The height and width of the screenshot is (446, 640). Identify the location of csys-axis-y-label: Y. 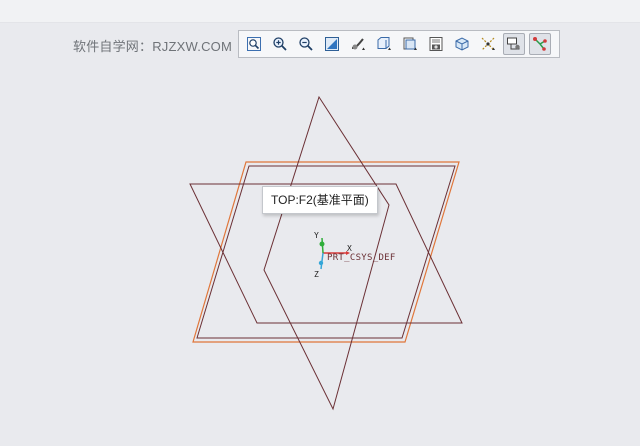
(316, 235).